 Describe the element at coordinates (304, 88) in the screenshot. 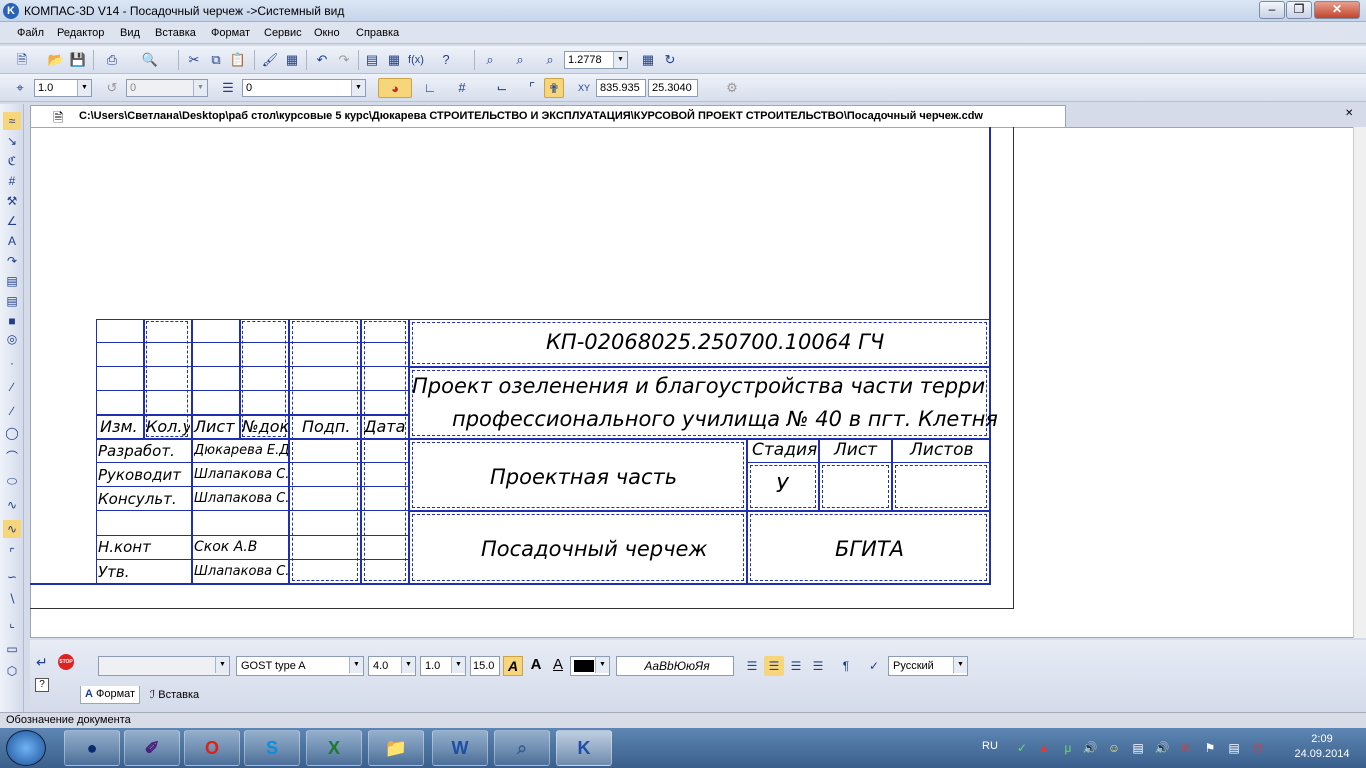

I see `layer-field: 0 ▼` at that location.